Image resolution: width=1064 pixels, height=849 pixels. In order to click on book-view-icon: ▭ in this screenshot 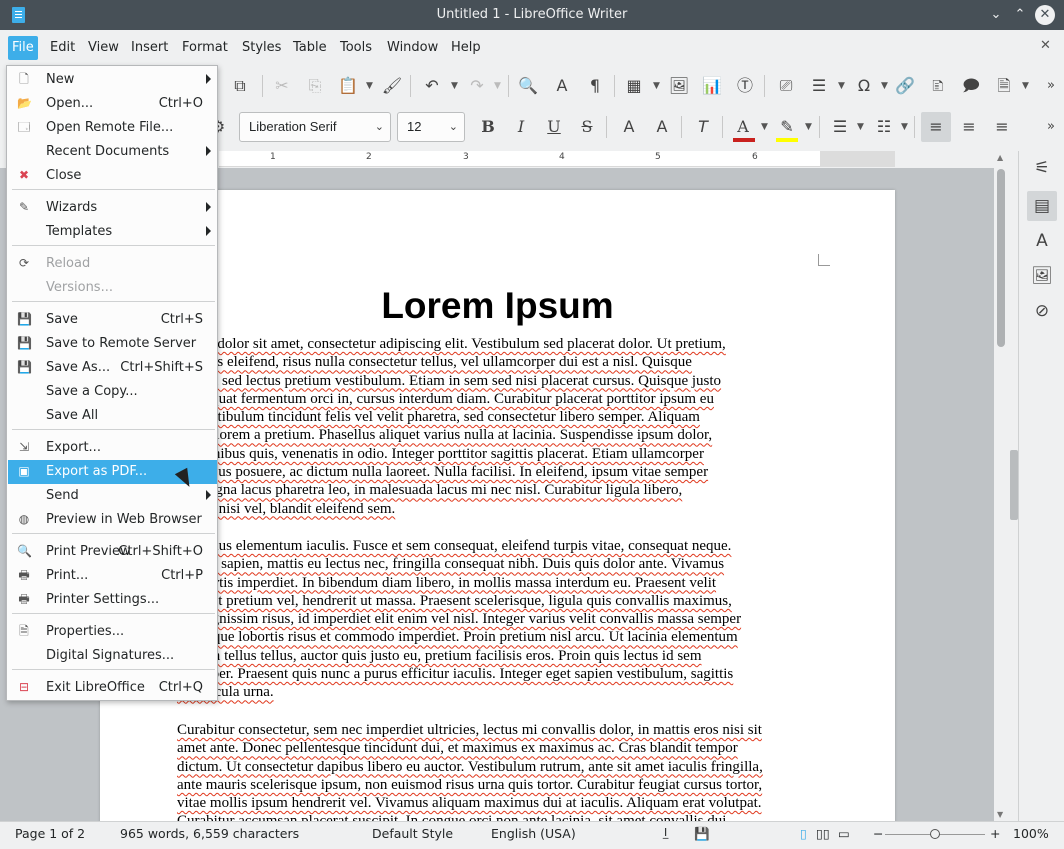, I will do `click(844, 833)`.